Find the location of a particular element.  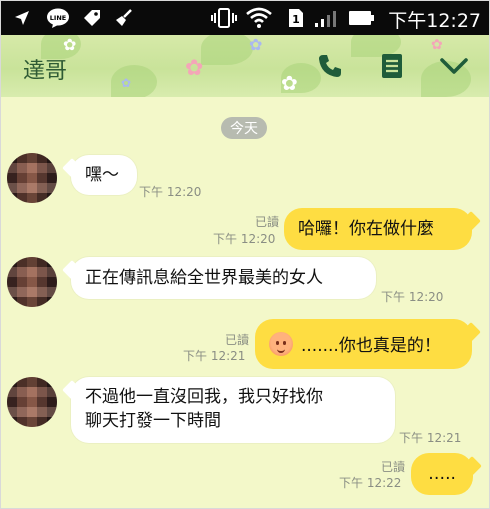

blushing-face-emoji is located at coordinates (281, 344).